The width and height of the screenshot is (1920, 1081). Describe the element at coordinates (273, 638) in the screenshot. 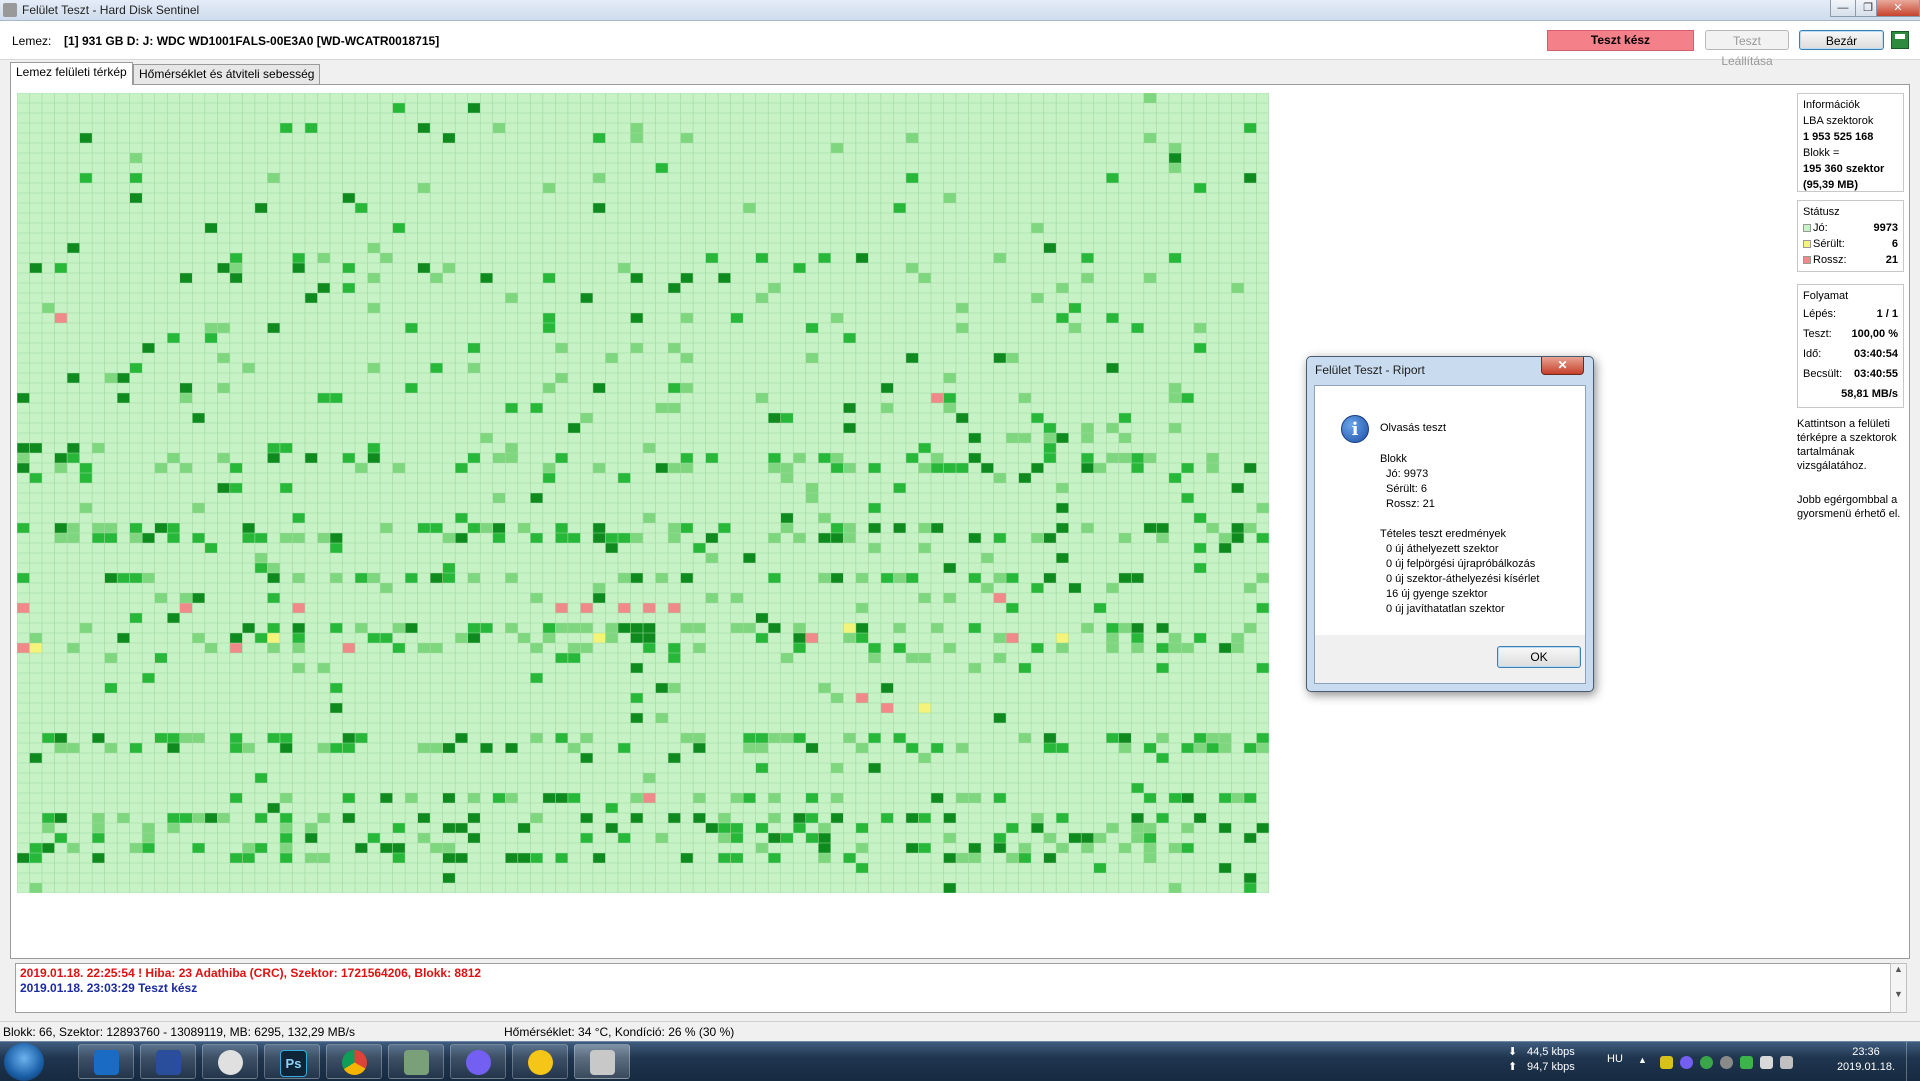

I see `damaged-block` at that location.